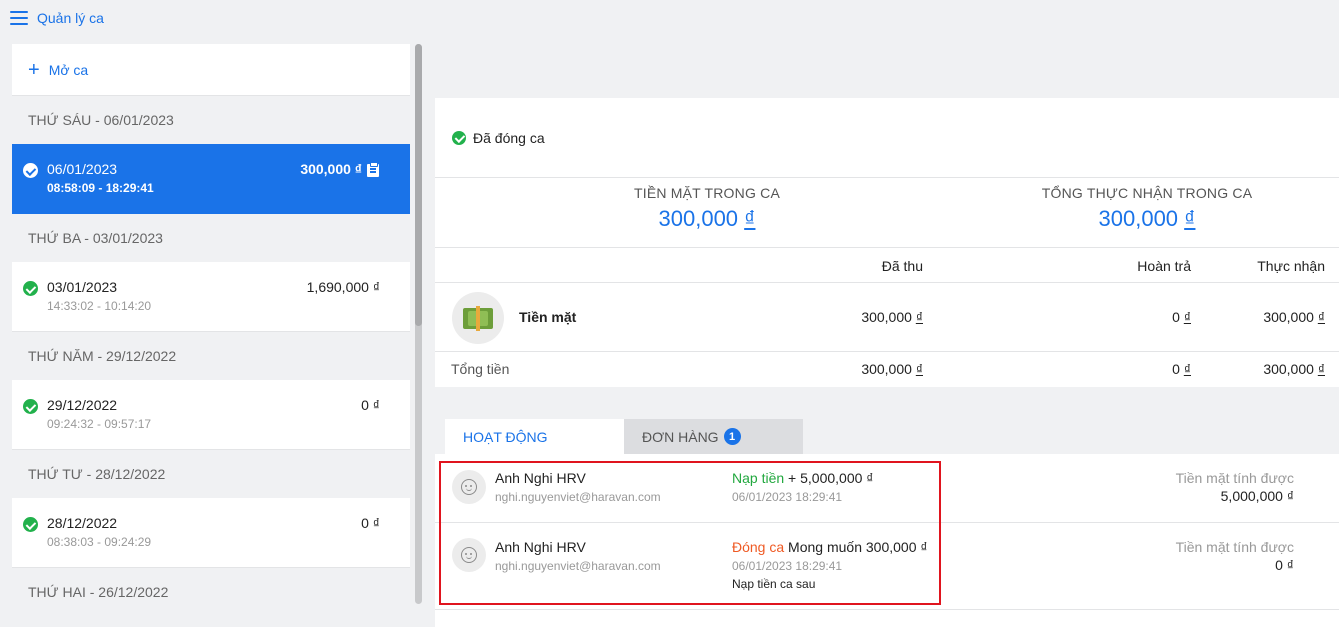 The height and width of the screenshot is (627, 1339). I want to click on open-shift-label: Mở ca, so click(68, 69).